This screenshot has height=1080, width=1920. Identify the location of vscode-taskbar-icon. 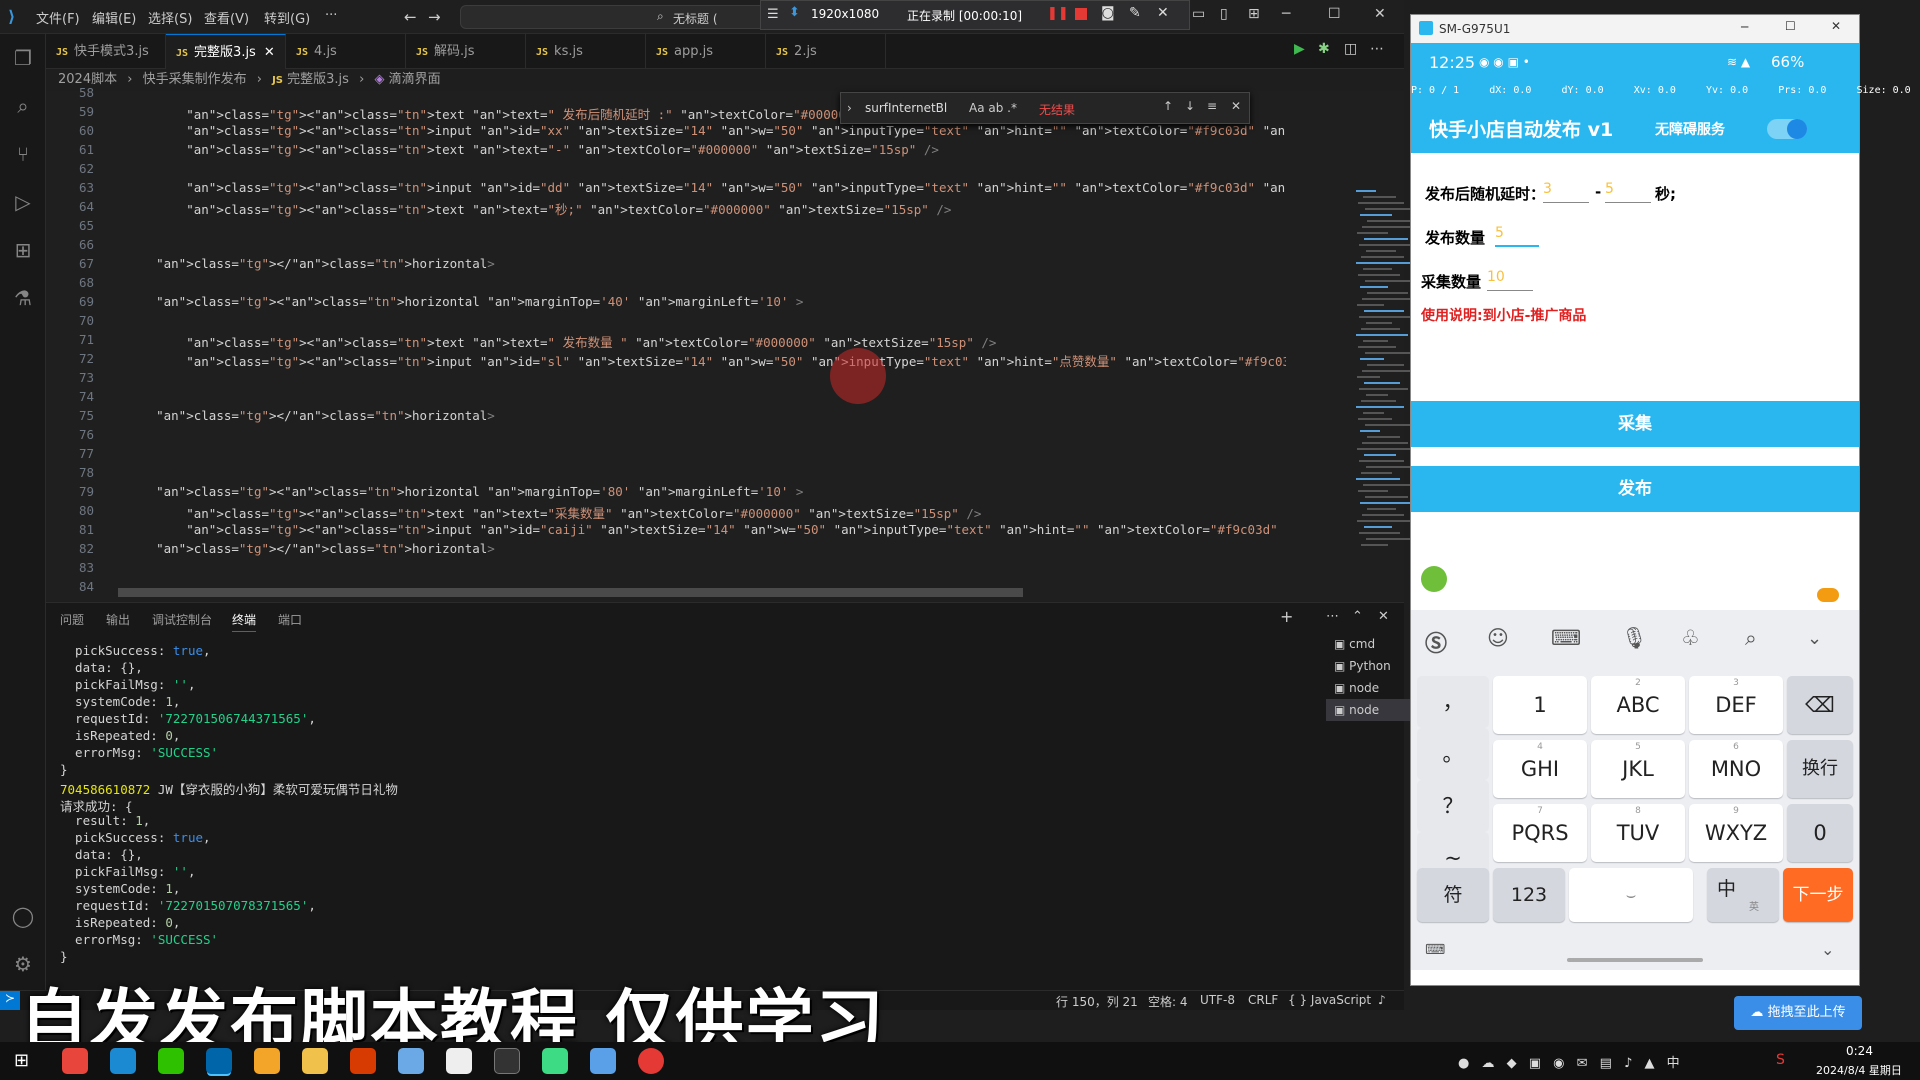
(219, 1061).